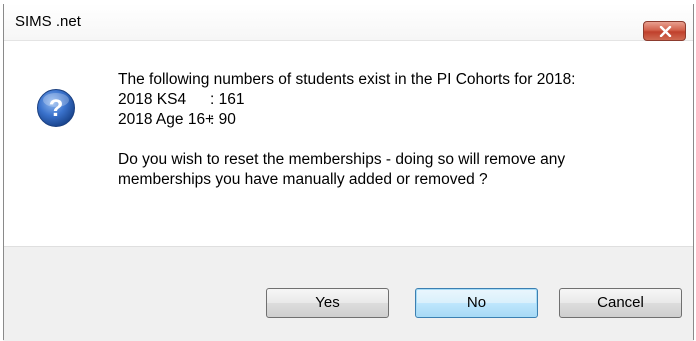  I want to click on window-edge-right, so click(693, 172).